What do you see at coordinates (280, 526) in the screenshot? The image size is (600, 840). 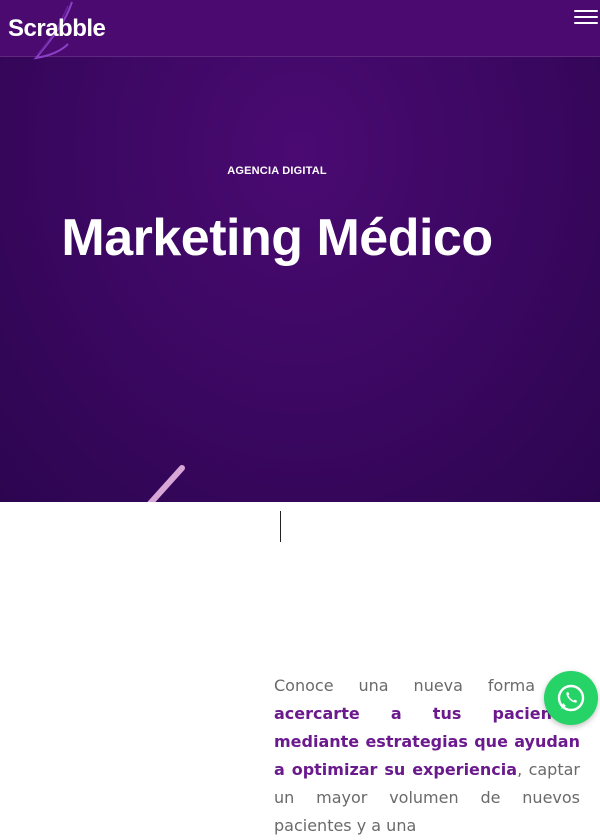 I see `divider-line` at bounding box center [280, 526].